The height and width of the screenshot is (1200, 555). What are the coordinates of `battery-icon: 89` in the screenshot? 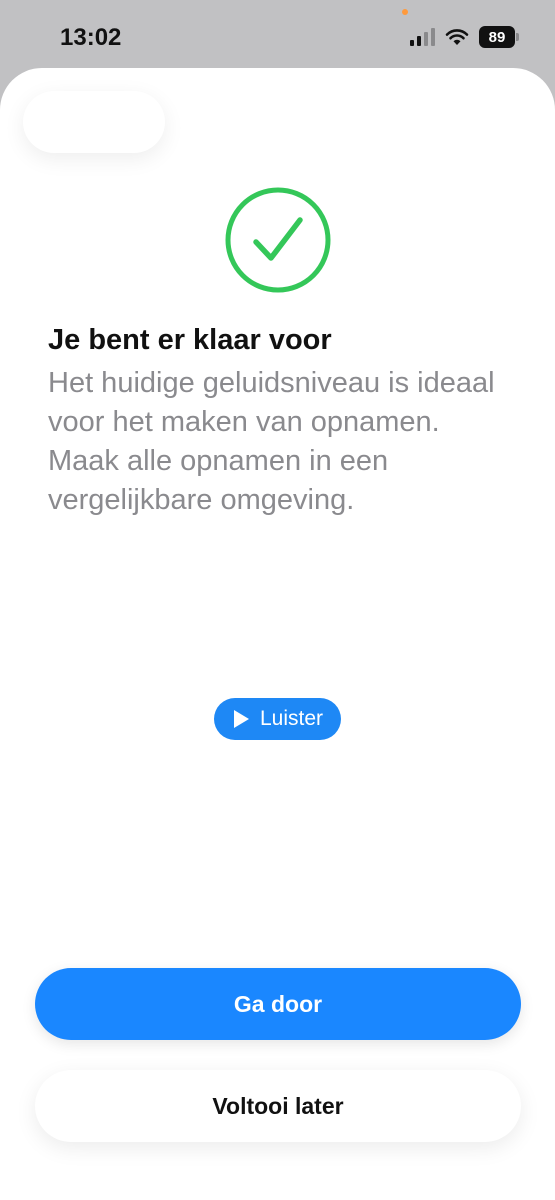 It's located at (499, 37).